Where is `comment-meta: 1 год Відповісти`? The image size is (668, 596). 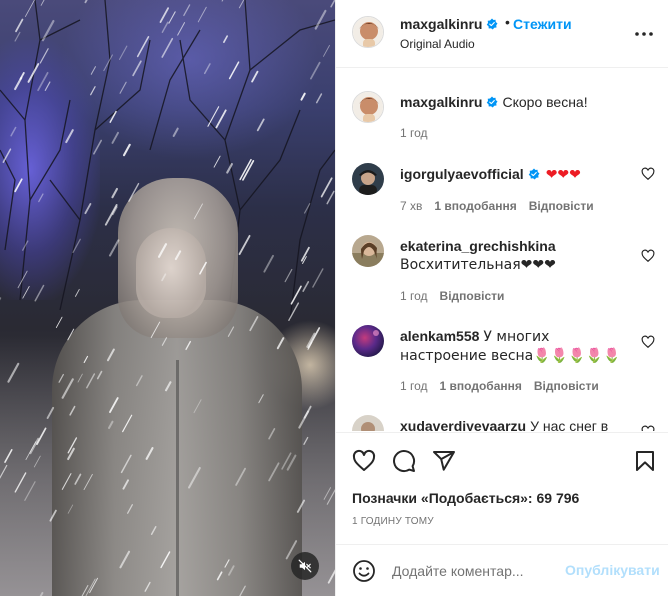
comment-meta: 1 год Відповісти is located at coordinates (458, 296).